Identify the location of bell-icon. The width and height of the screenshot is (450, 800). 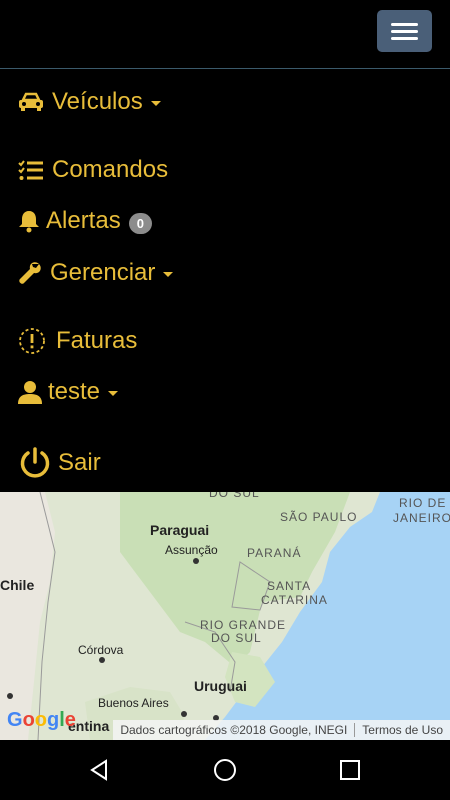
(29, 221).